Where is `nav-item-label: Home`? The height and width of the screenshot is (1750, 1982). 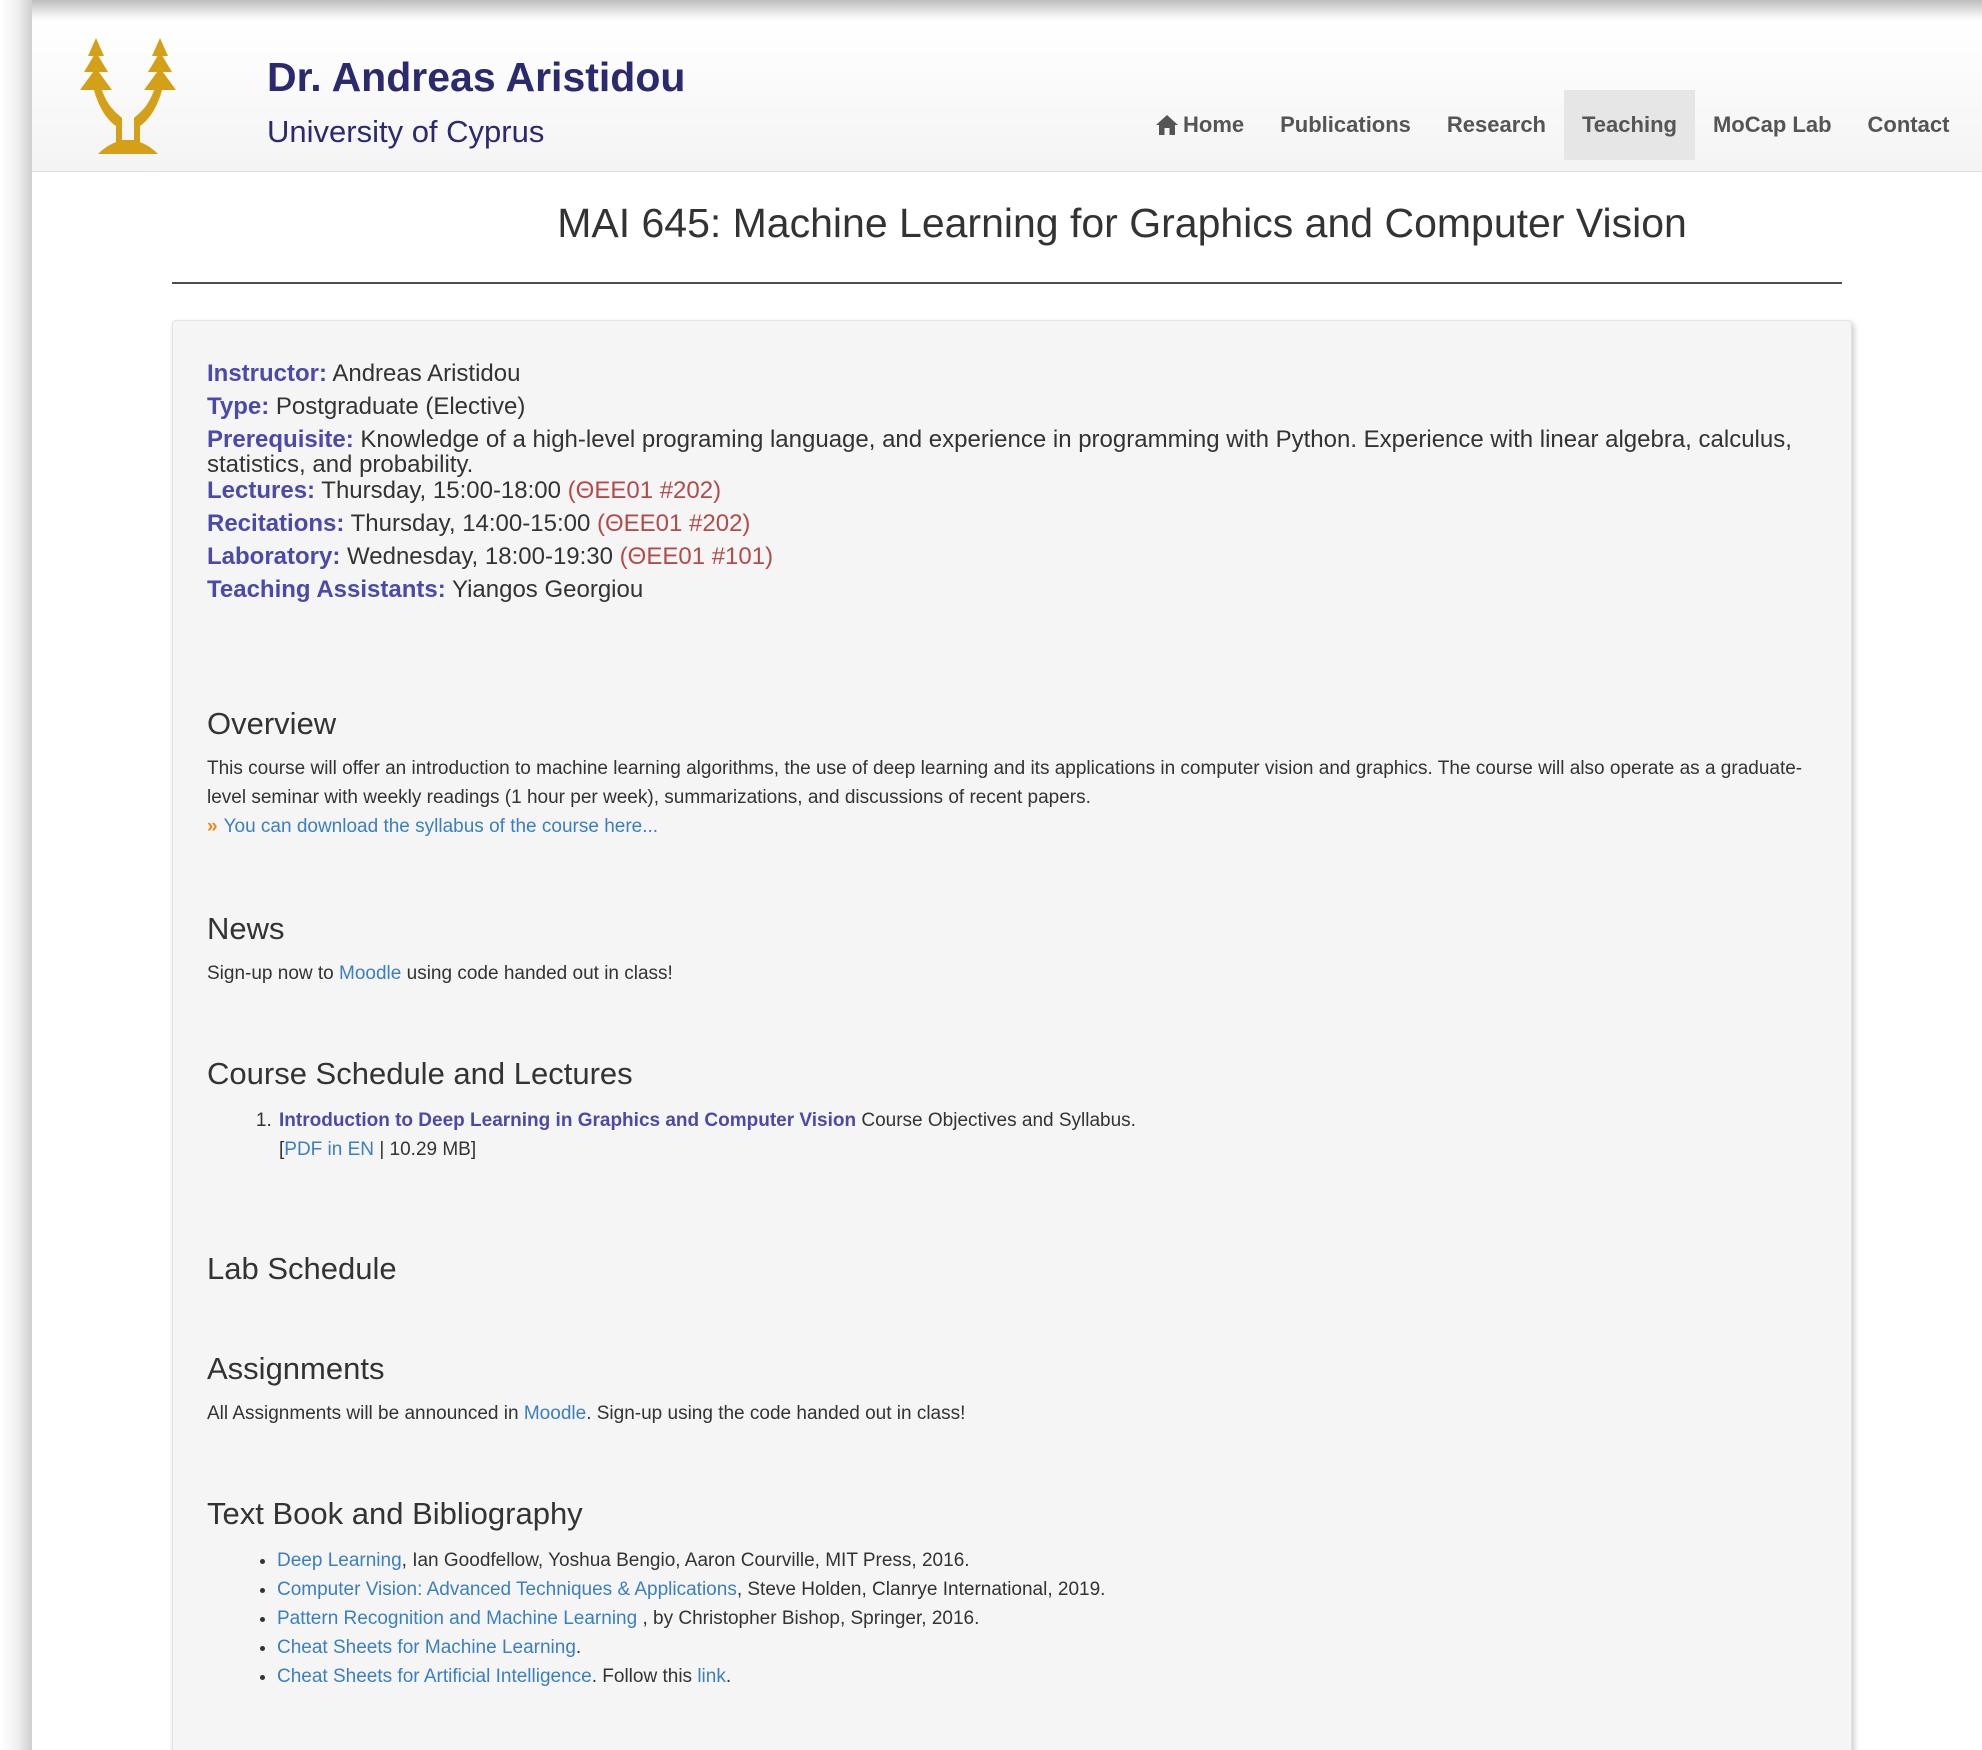 nav-item-label: Home is located at coordinates (1214, 124).